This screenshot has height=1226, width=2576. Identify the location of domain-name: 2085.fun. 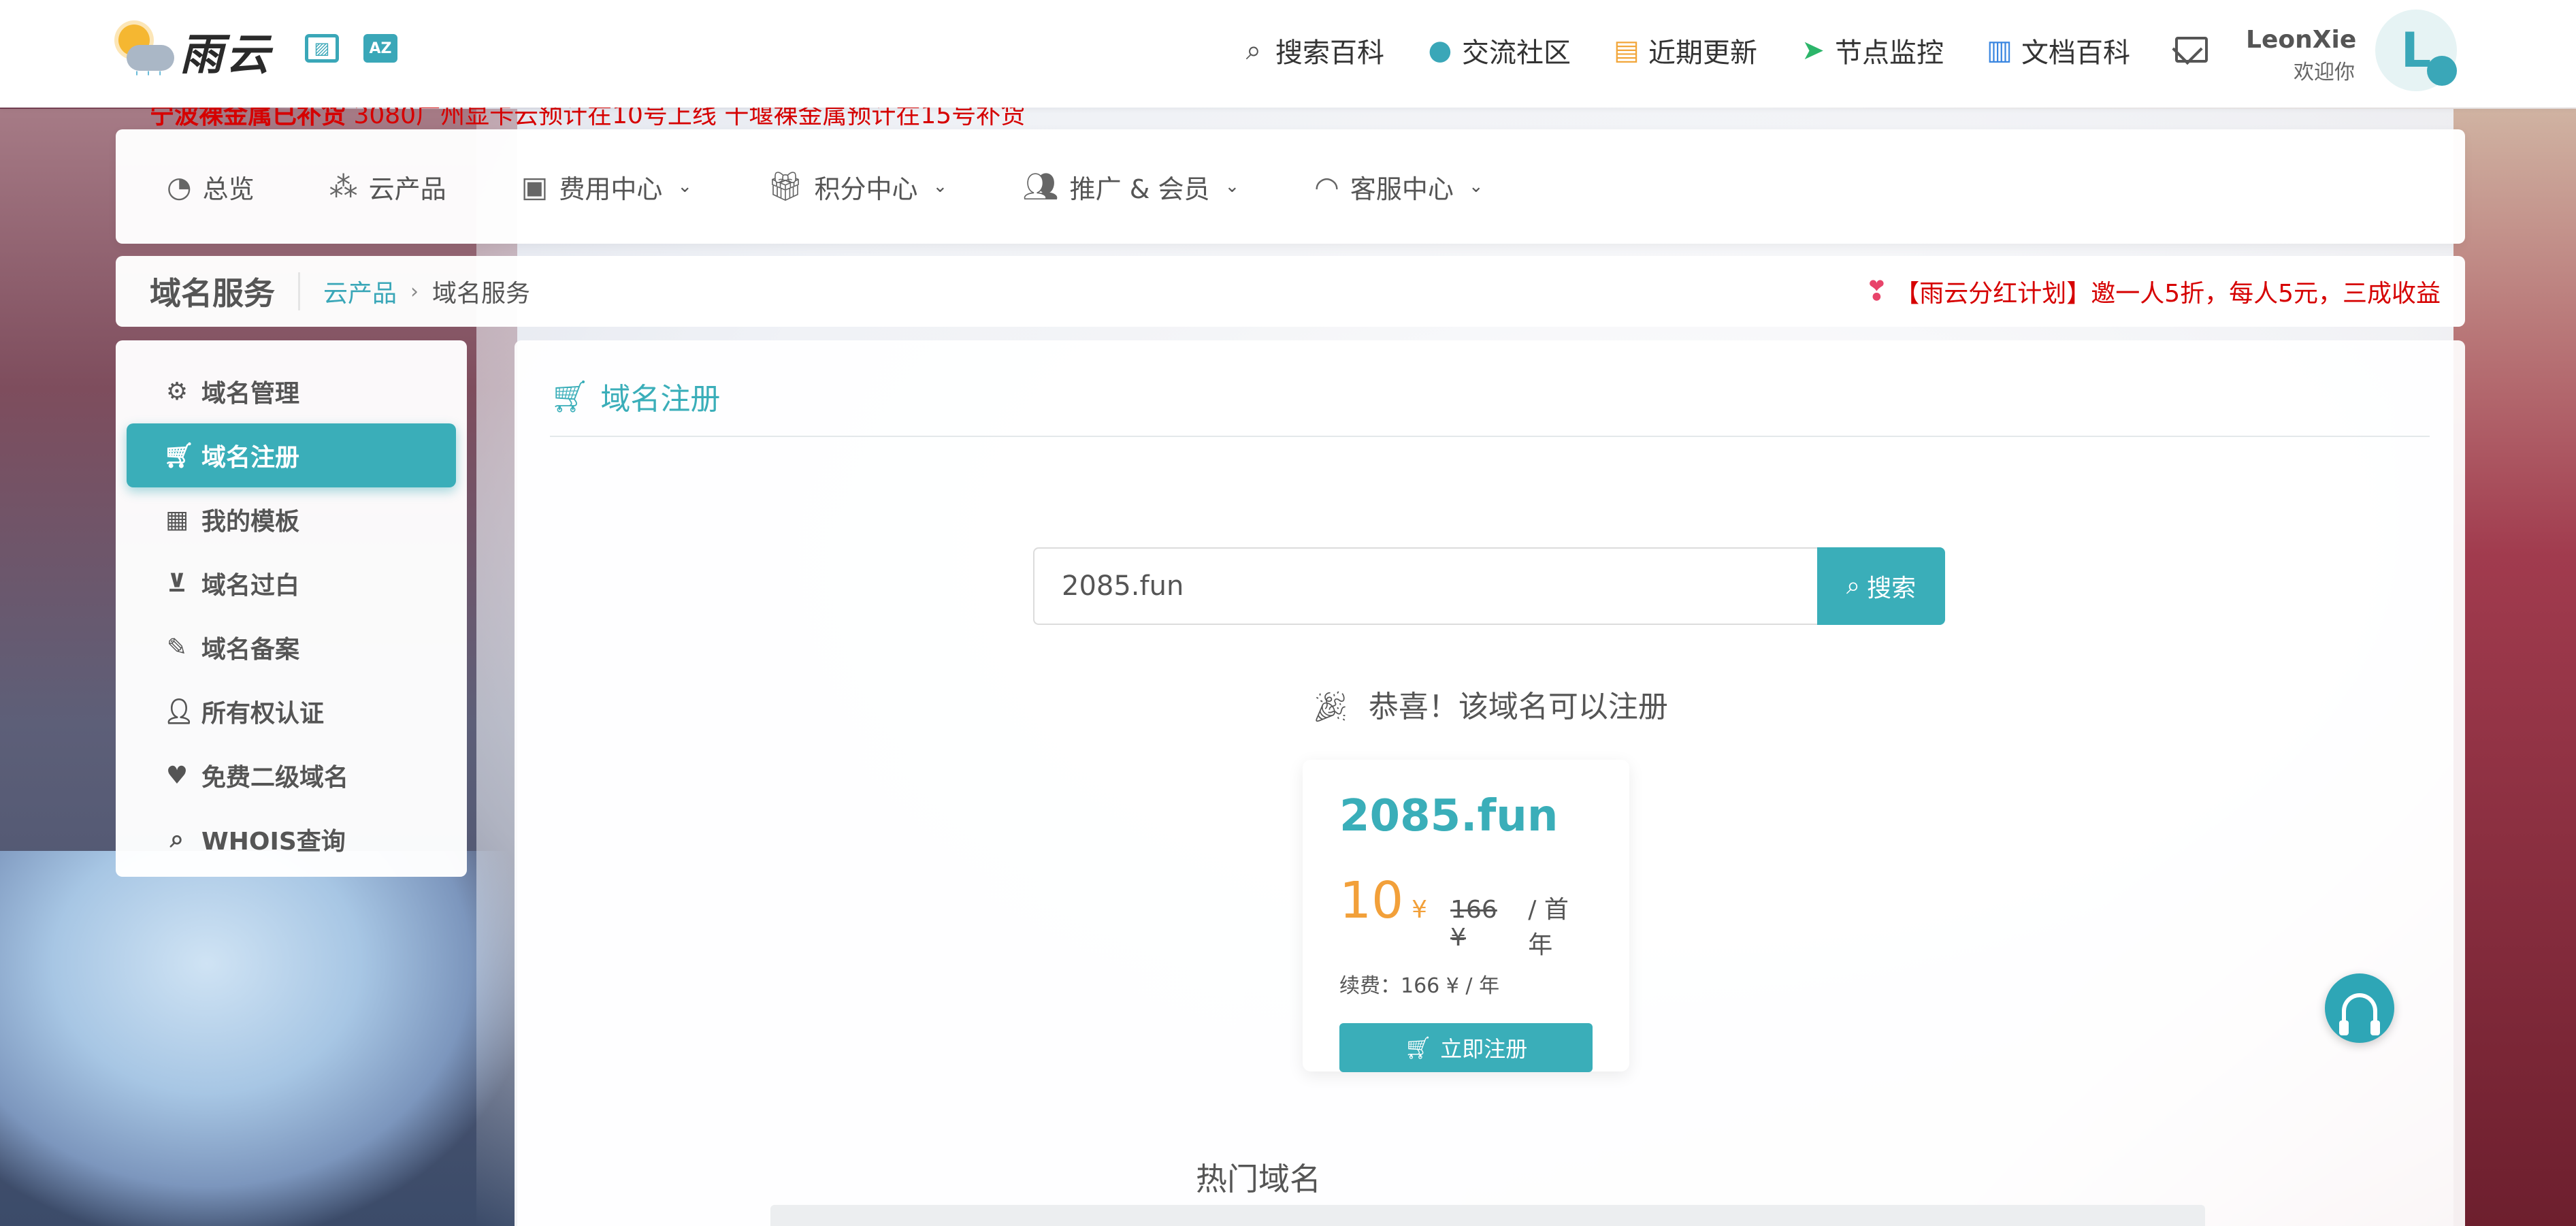
(1449, 816).